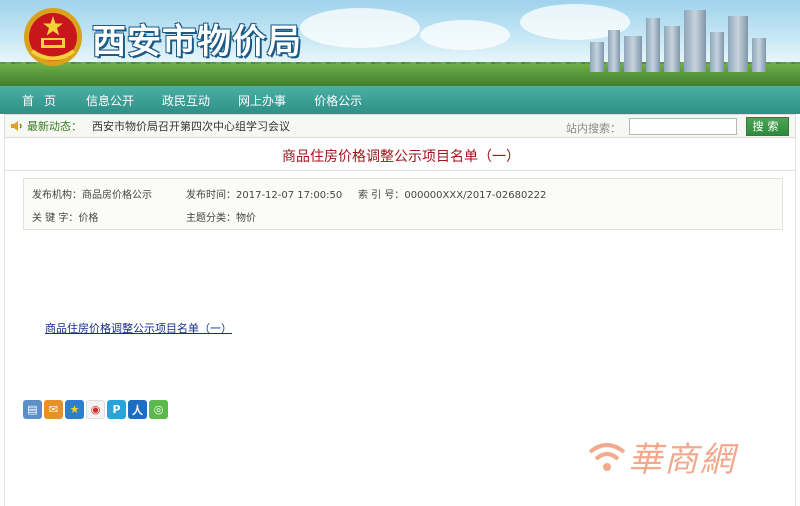 This screenshot has width=800, height=506. Describe the element at coordinates (110, 100) in the screenshot. I see `nav-item-info-public: 信息公开` at that location.